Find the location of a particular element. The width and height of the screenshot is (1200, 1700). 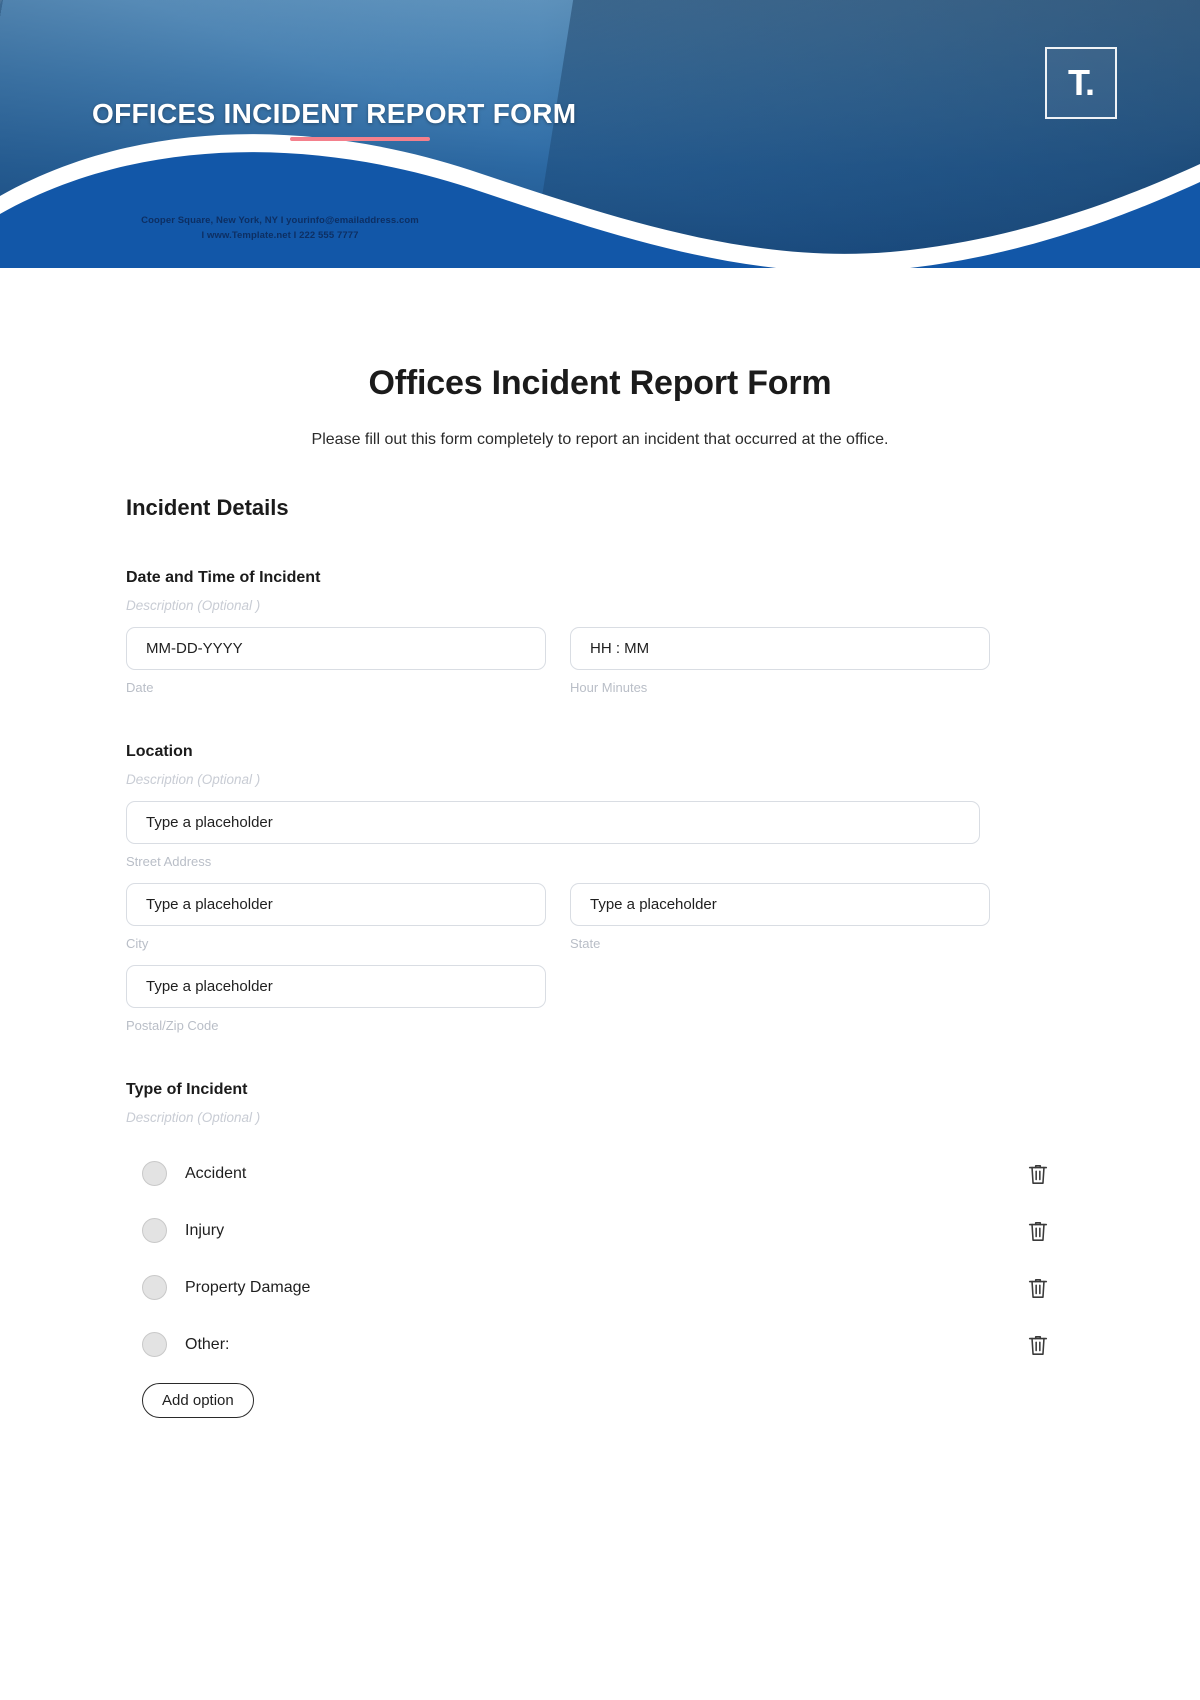

option-row-injury: Injury is located at coordinates (600, 1230).